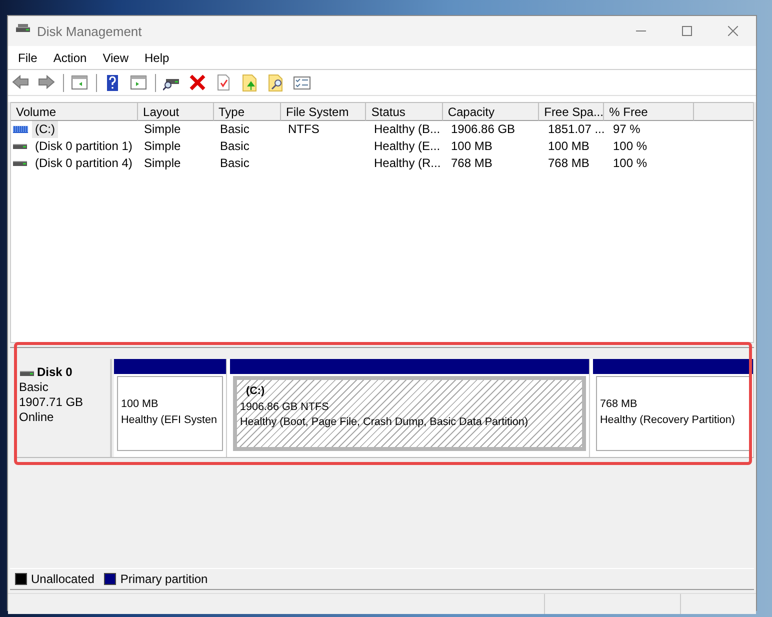 This screenshot has height=617, width=772. Describe the element at coordinates (84, 146) in the screenshot. I see `drive-label: (Disk 0 partition 1)` at that location.